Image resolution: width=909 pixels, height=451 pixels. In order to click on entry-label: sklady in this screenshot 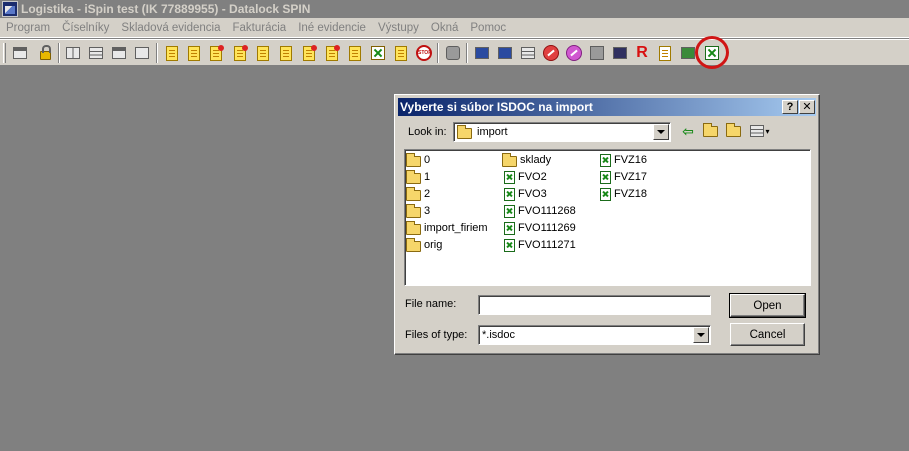, I will do `click(536, 160)`.